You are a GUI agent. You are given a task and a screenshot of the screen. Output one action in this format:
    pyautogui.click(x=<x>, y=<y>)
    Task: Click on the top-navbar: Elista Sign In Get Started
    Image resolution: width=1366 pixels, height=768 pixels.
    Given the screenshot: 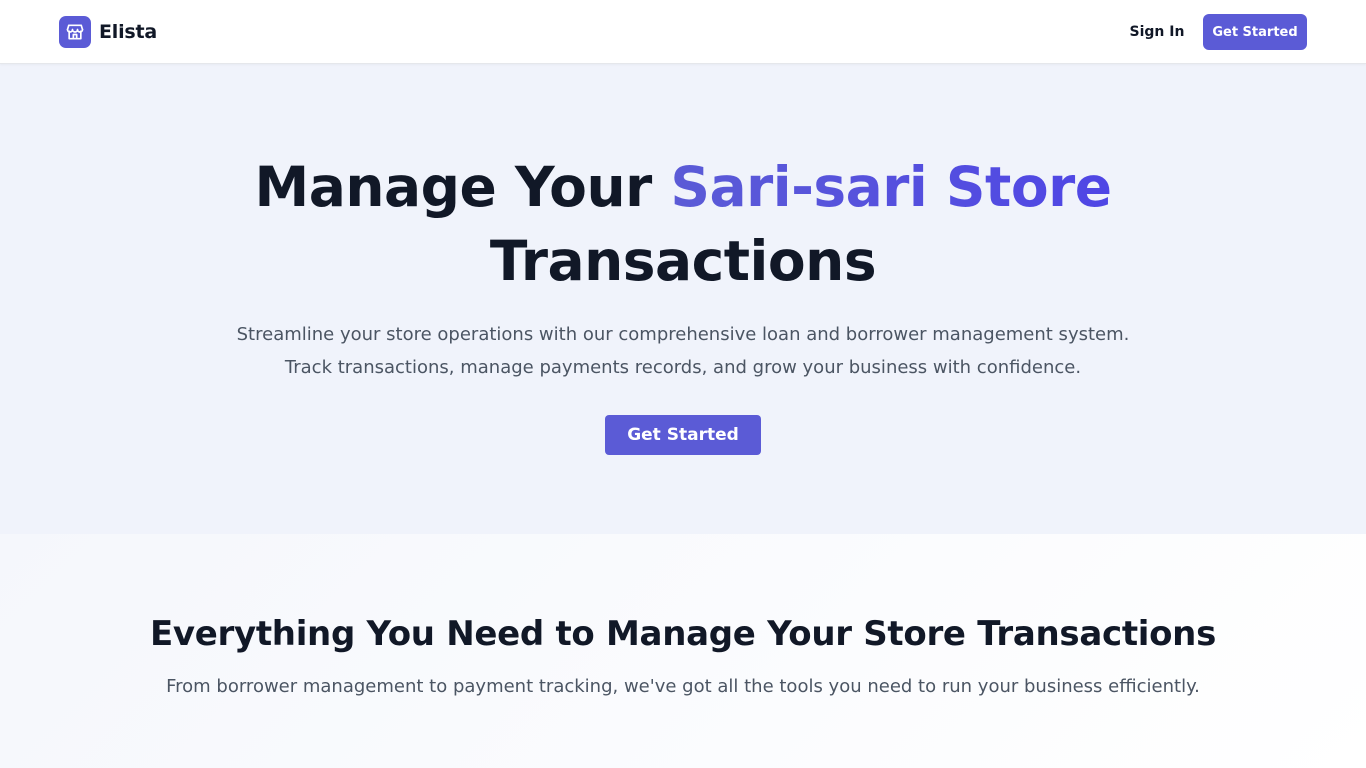 What is the action you would take?
    pyautogui.click(x=683, y=32)
    